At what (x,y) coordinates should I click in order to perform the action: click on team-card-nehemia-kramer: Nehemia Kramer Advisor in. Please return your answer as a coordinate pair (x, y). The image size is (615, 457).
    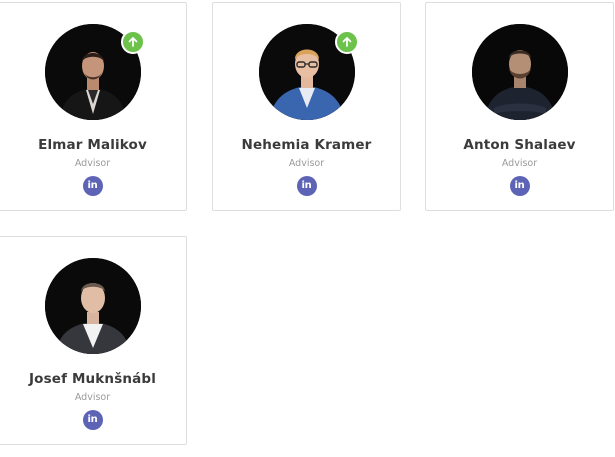
    Looking at the image, I should click on (306, 106).